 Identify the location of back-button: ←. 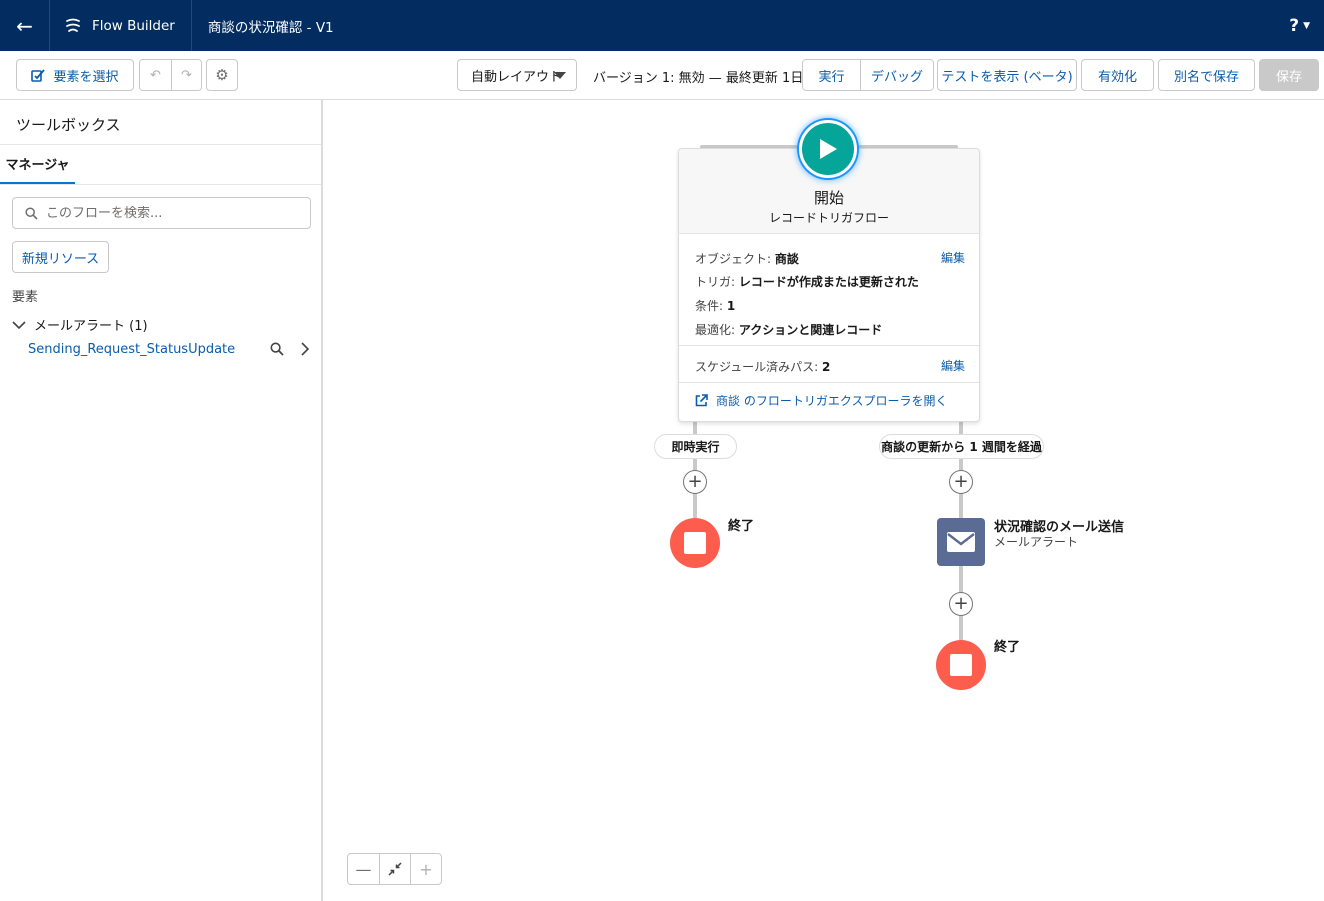
(25, 25).